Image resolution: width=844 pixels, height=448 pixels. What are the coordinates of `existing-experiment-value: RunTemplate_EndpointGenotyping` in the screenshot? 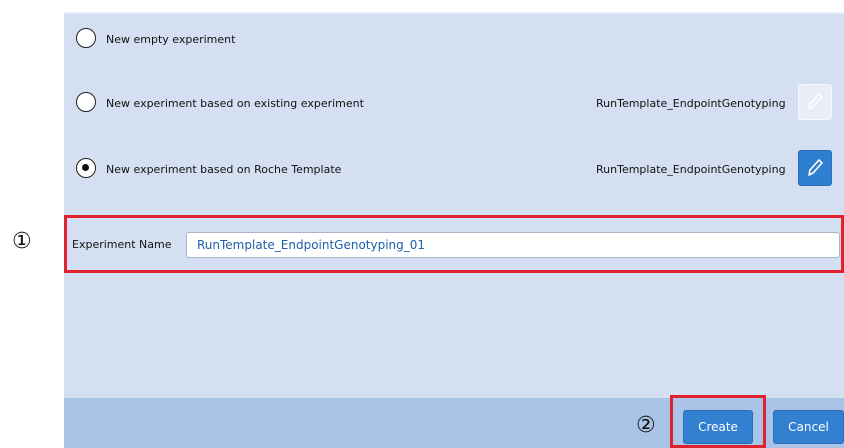 It's located at (691, 103).